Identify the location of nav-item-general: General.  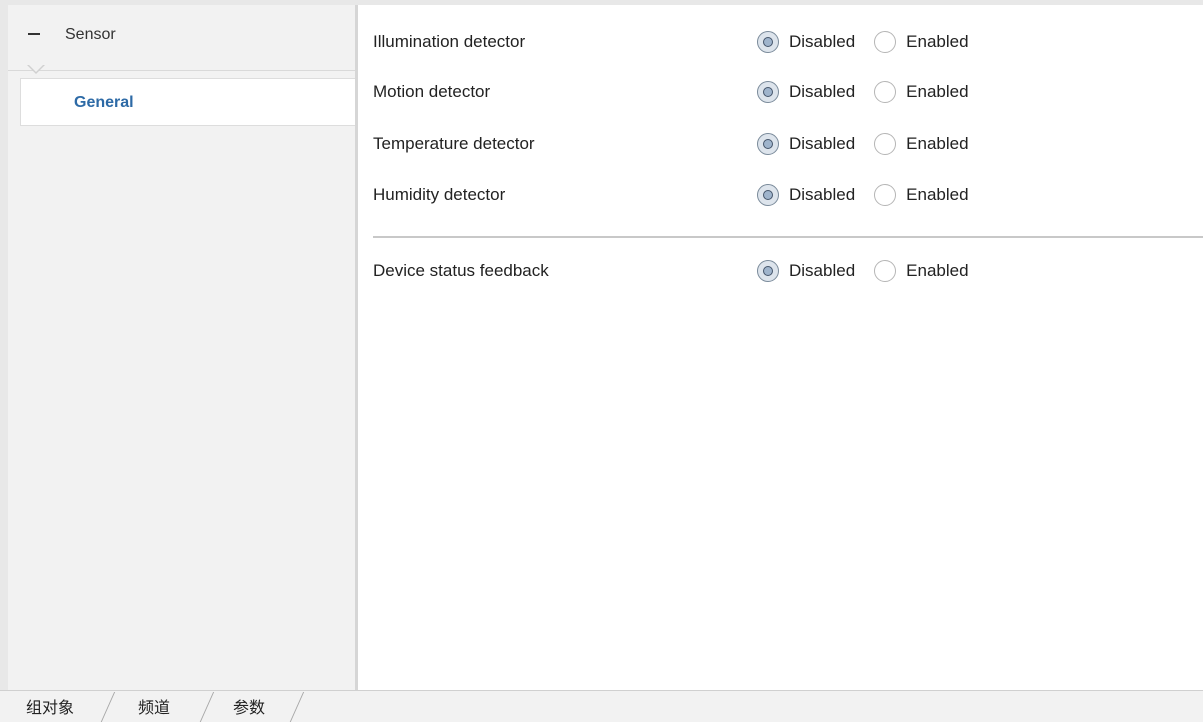
(187, 102).